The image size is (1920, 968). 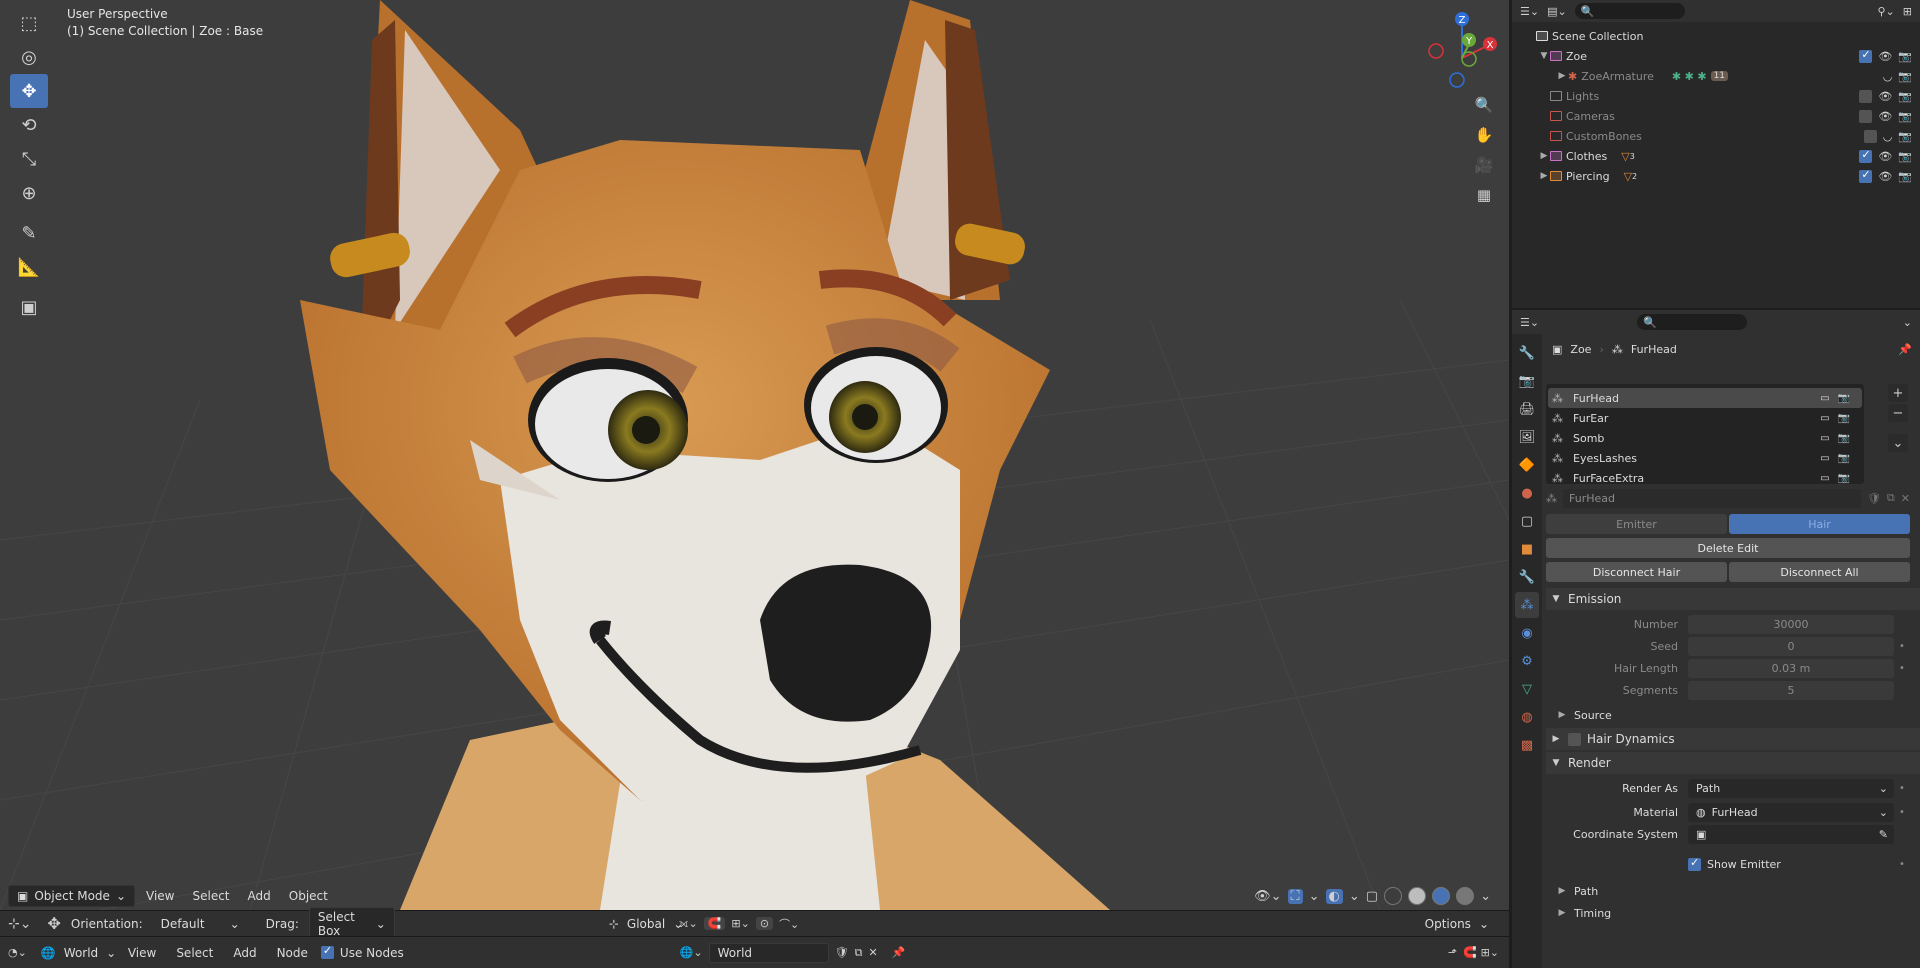 I want to click on path-subpanel: ▶ Path, so click(x=1733, y=891).